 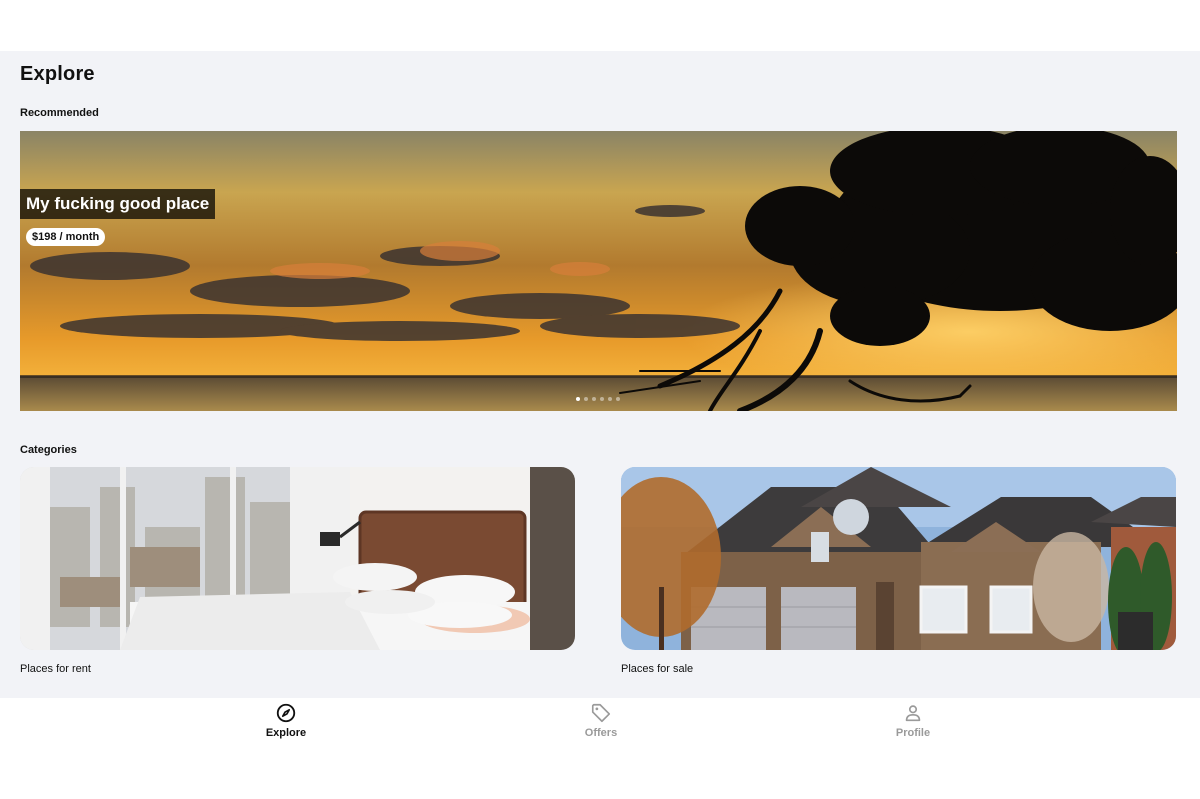 I want to click on category-card-sale, so click(x=898, y=558).